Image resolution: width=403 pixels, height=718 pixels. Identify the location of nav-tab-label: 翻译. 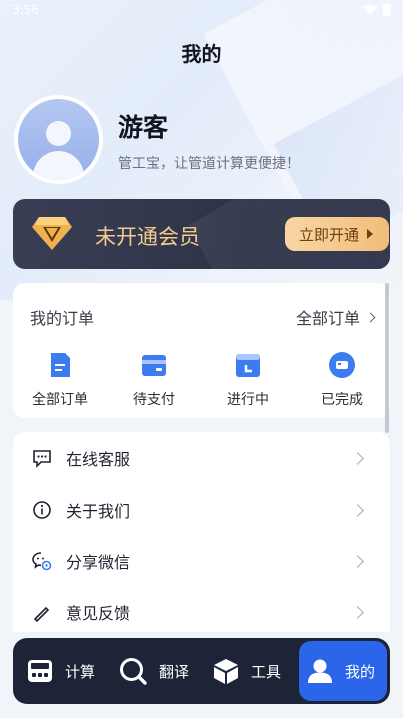
(174, 671).